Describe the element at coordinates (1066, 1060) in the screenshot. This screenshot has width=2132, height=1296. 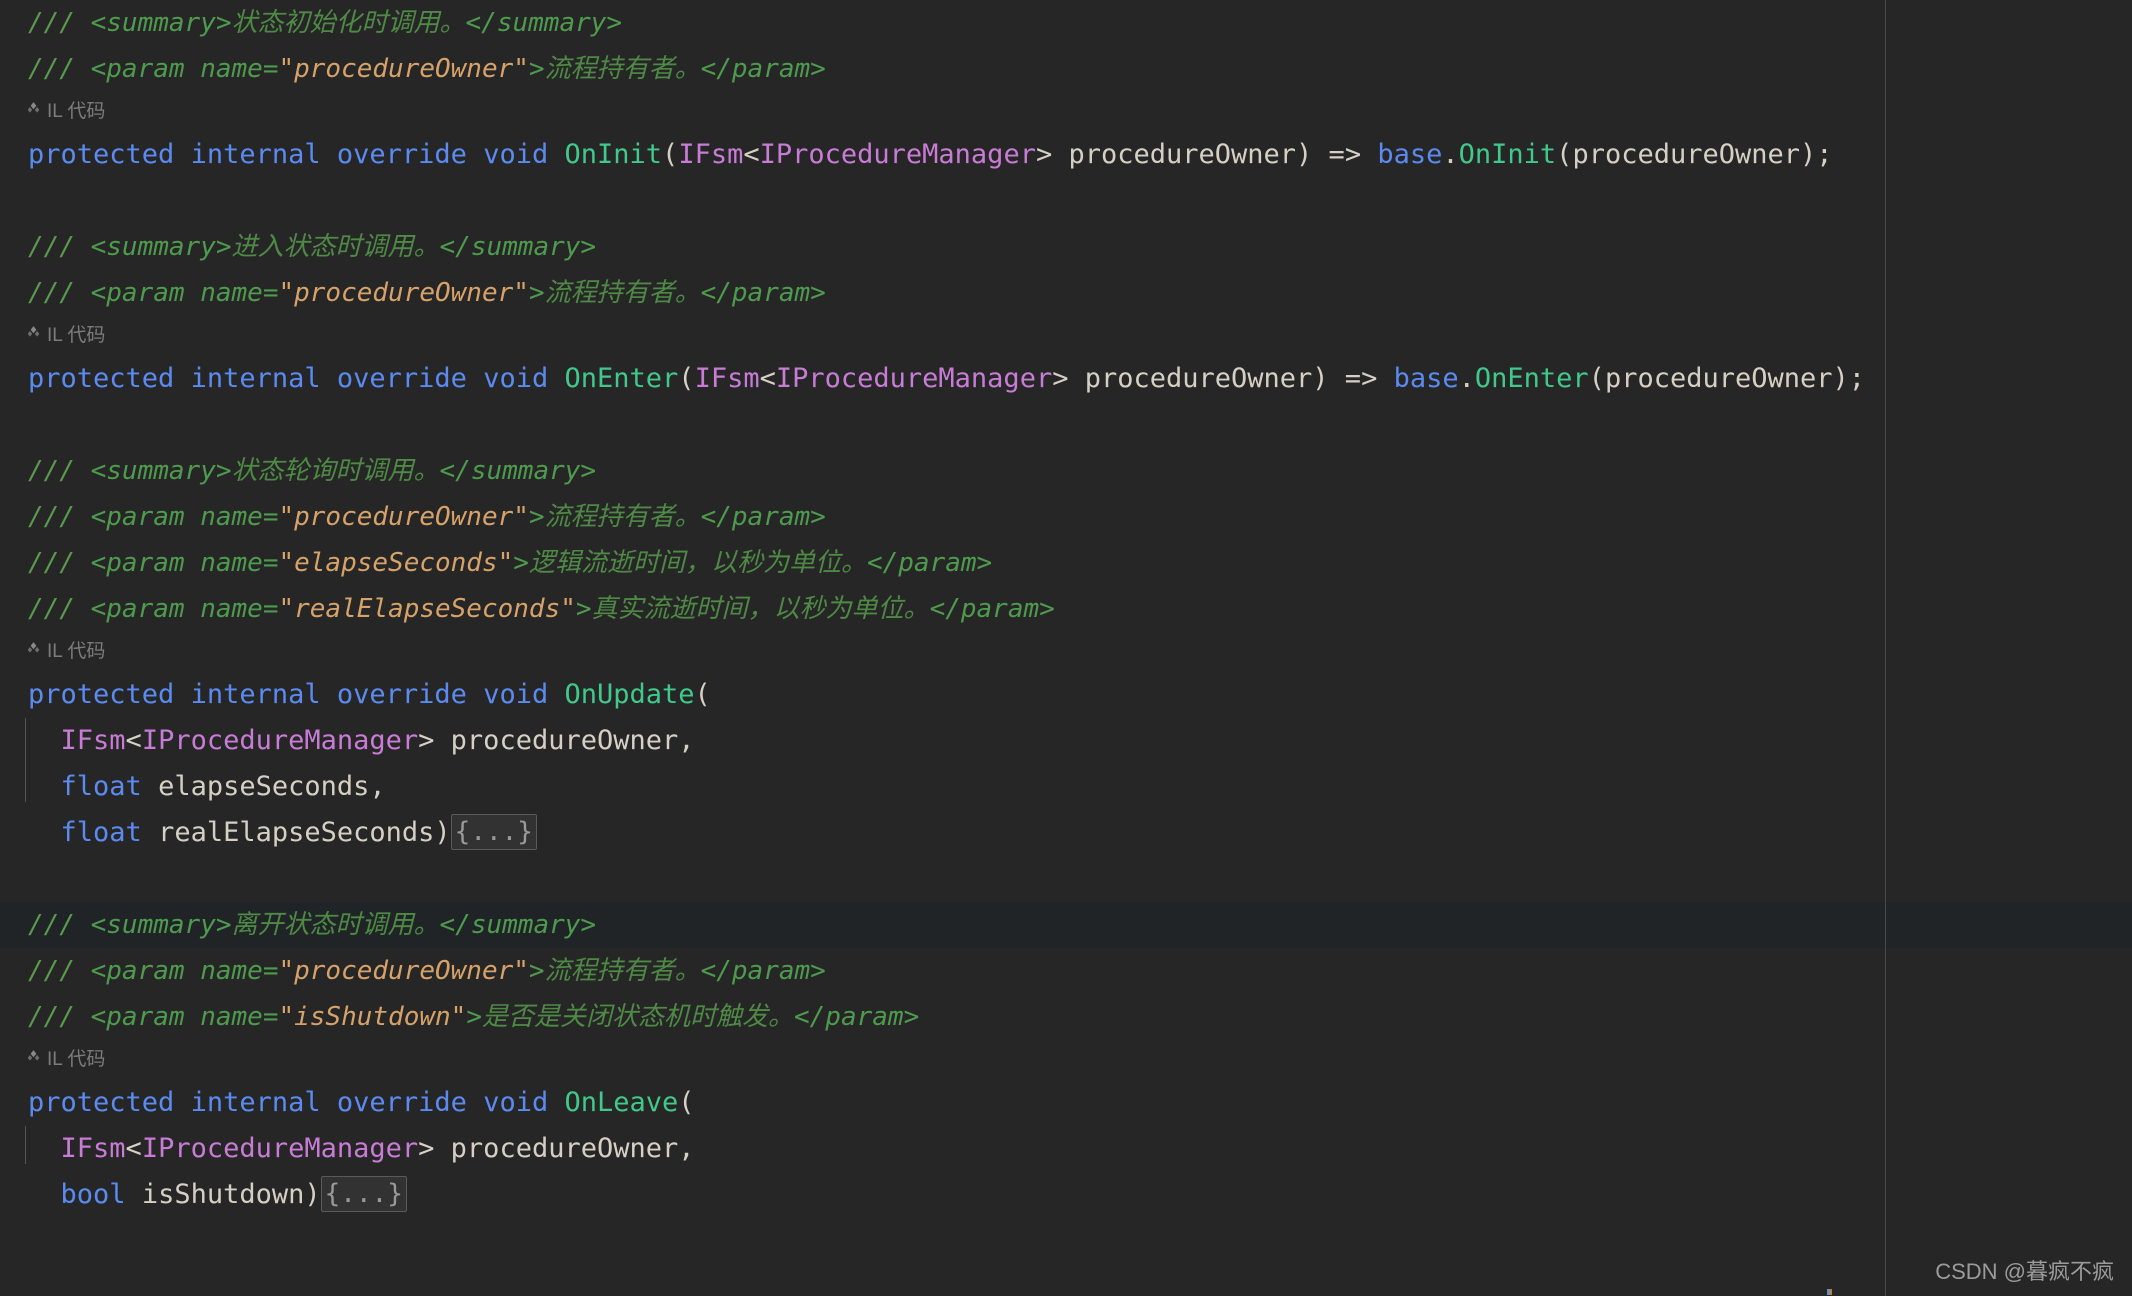
I see `codelens-codelens-onleave: IL 代码` at that location.